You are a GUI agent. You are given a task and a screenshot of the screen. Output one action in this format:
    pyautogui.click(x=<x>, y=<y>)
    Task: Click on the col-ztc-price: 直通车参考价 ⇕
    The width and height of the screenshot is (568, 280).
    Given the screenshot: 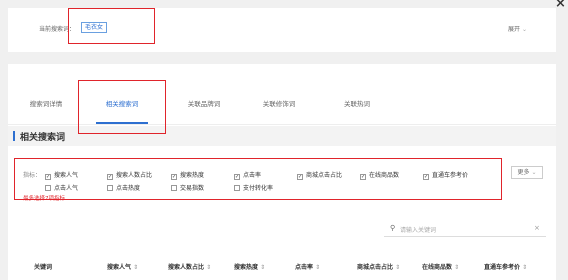 What is the action you would take?
    pyautogui.click(x=505, y=266)
    